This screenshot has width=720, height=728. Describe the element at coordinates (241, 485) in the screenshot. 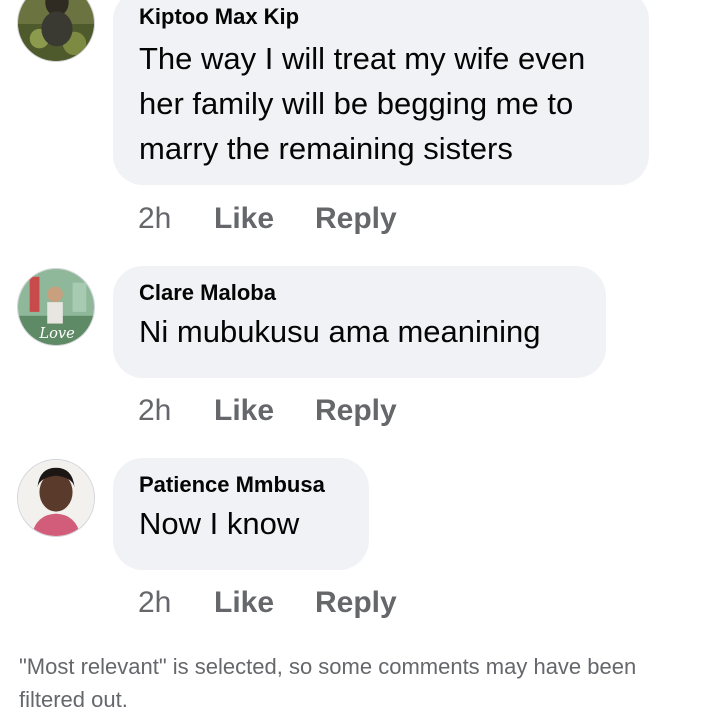

I see `comment-author: Patience Mmbusa` at that location.